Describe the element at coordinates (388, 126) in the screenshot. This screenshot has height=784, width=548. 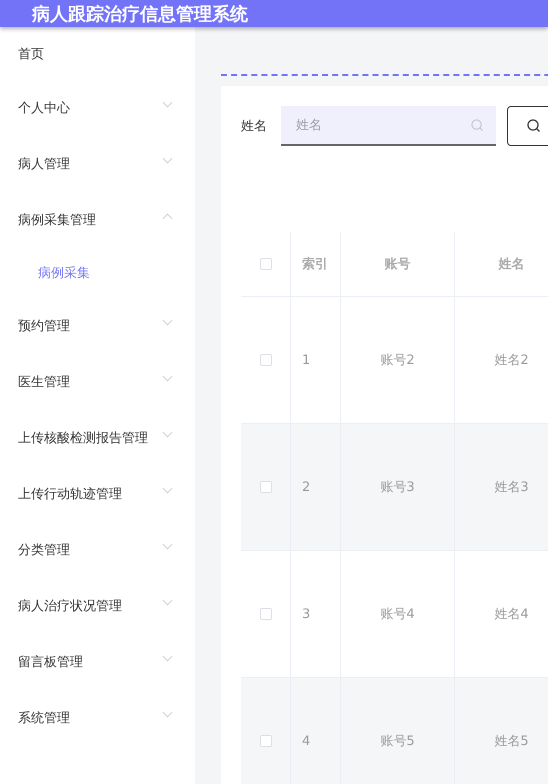
I see `search-field: 姓名` at that location.